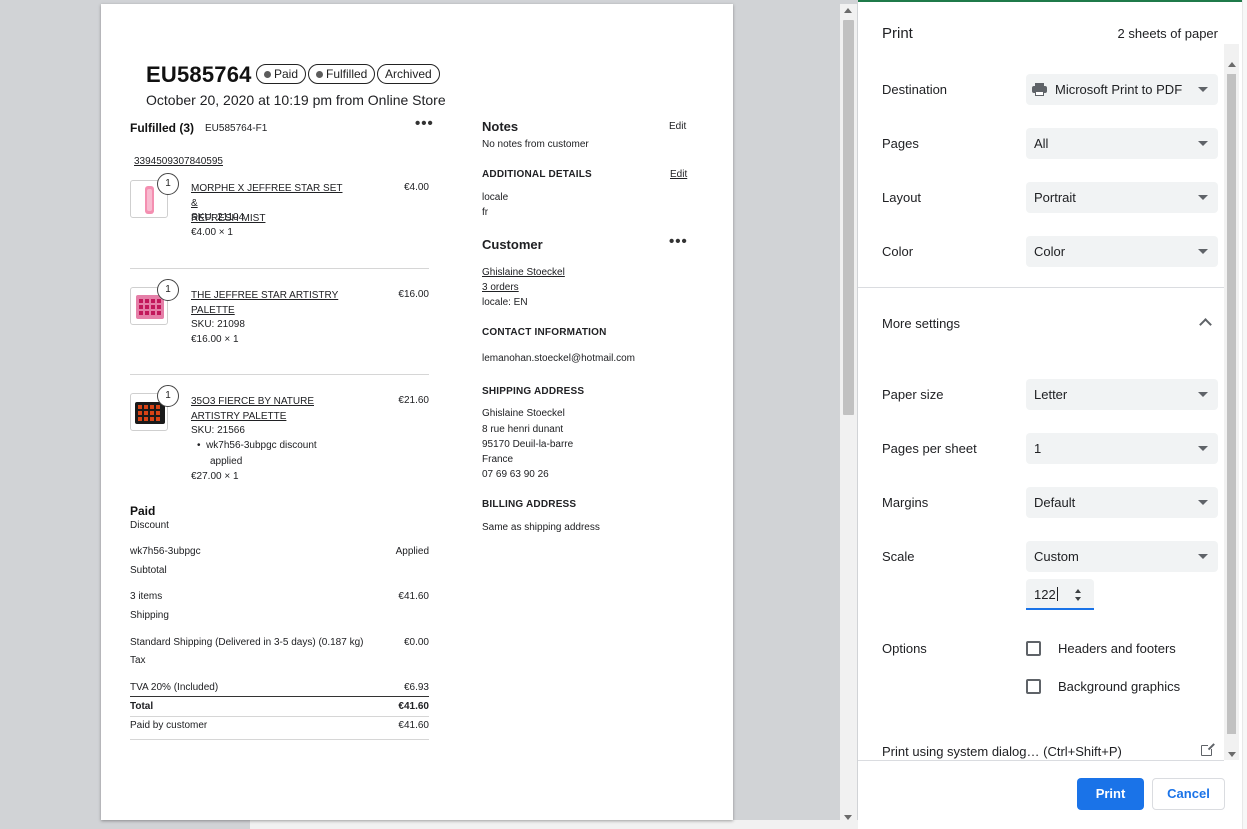 The width and height of the screenshot is (1247, 829). I want to click on options-label: Options, so click(904, 648).